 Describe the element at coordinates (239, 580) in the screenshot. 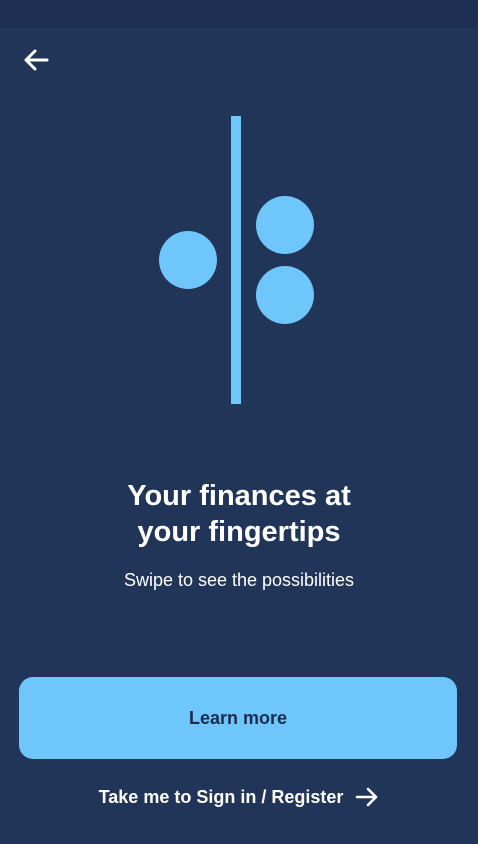

I see `page-subtitle: Swipe to see the possibilities` at that location.